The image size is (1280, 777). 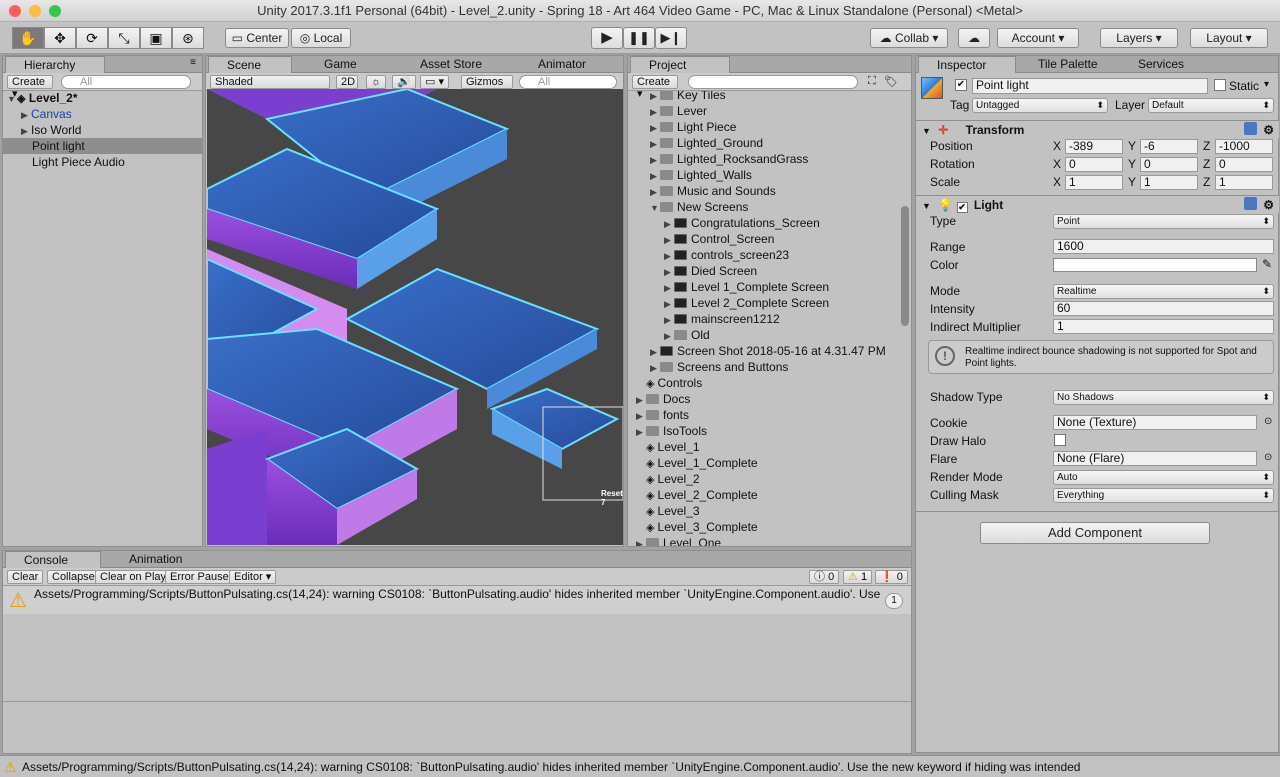 I want to click on intensity-field: 60, so click(x=1163, y=308).